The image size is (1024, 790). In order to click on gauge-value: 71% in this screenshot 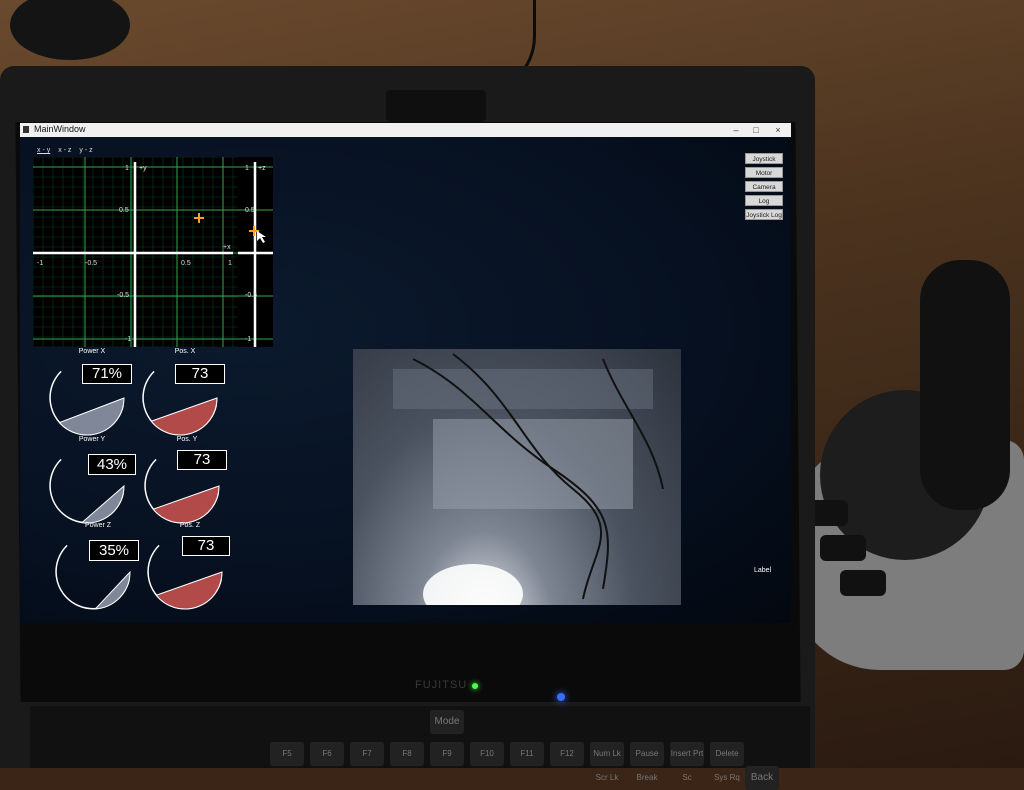, I will do `click(107, 374)`.